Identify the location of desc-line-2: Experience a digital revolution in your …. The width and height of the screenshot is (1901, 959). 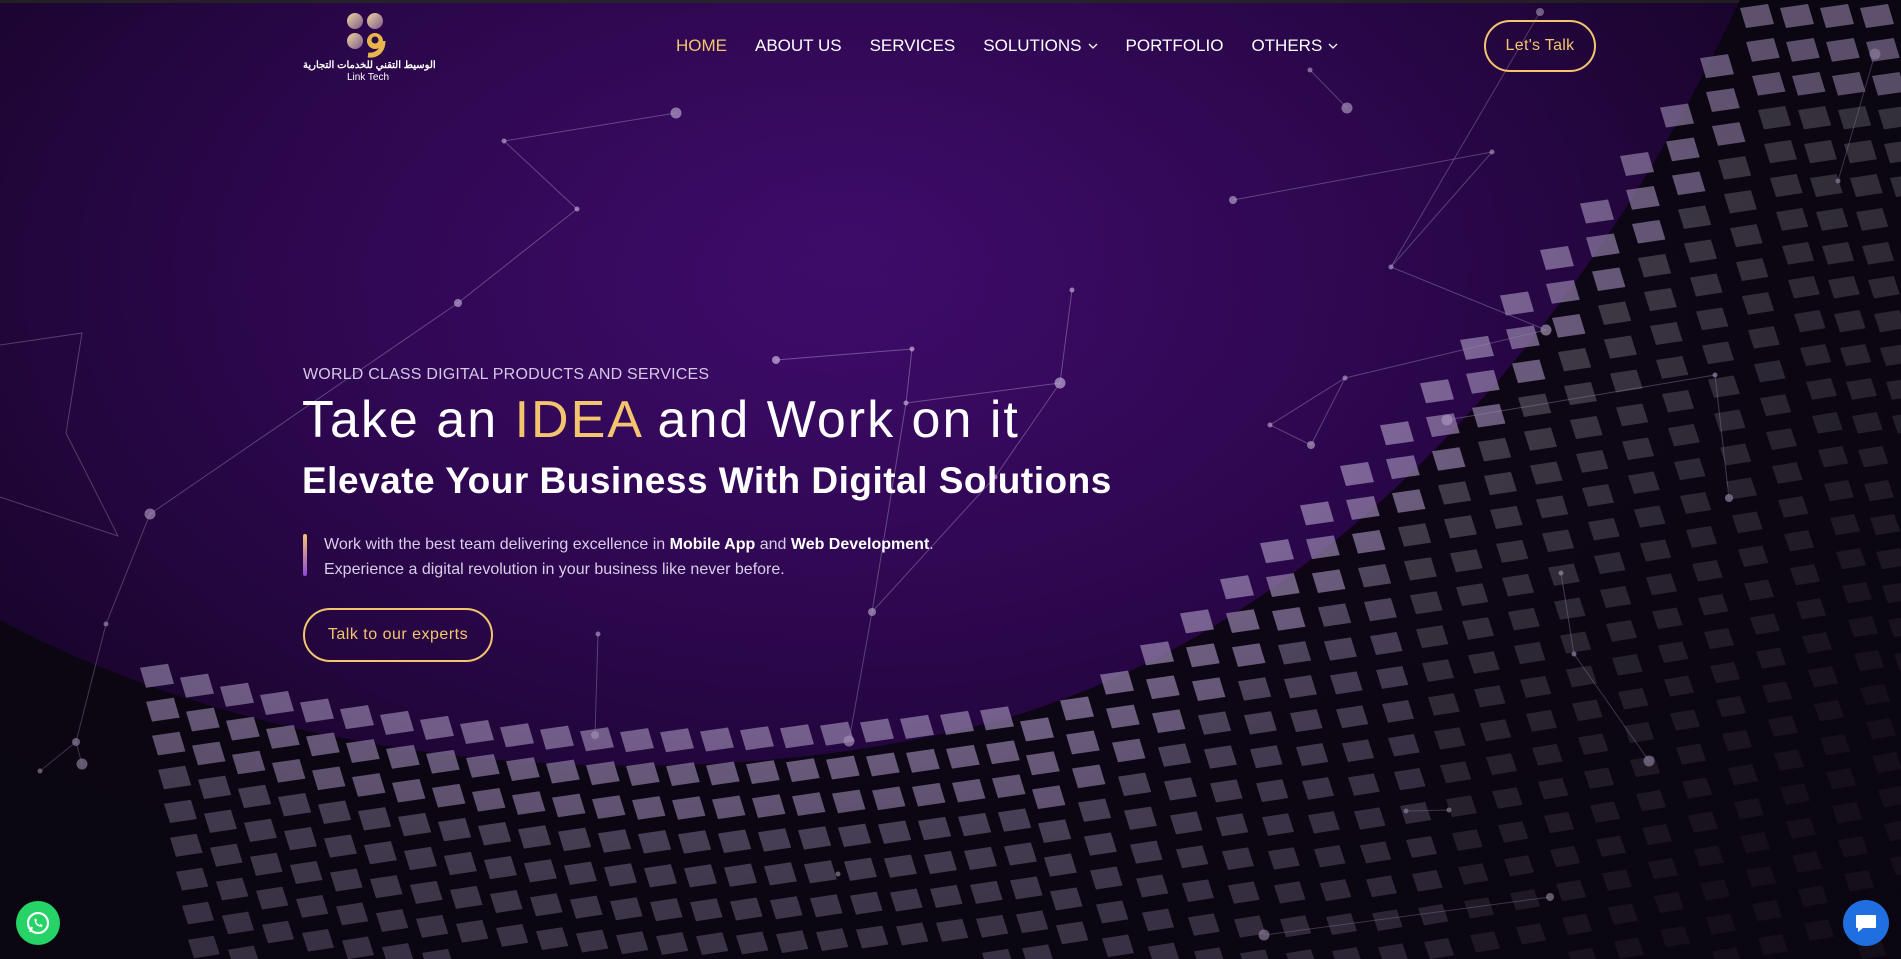
(554, 569).